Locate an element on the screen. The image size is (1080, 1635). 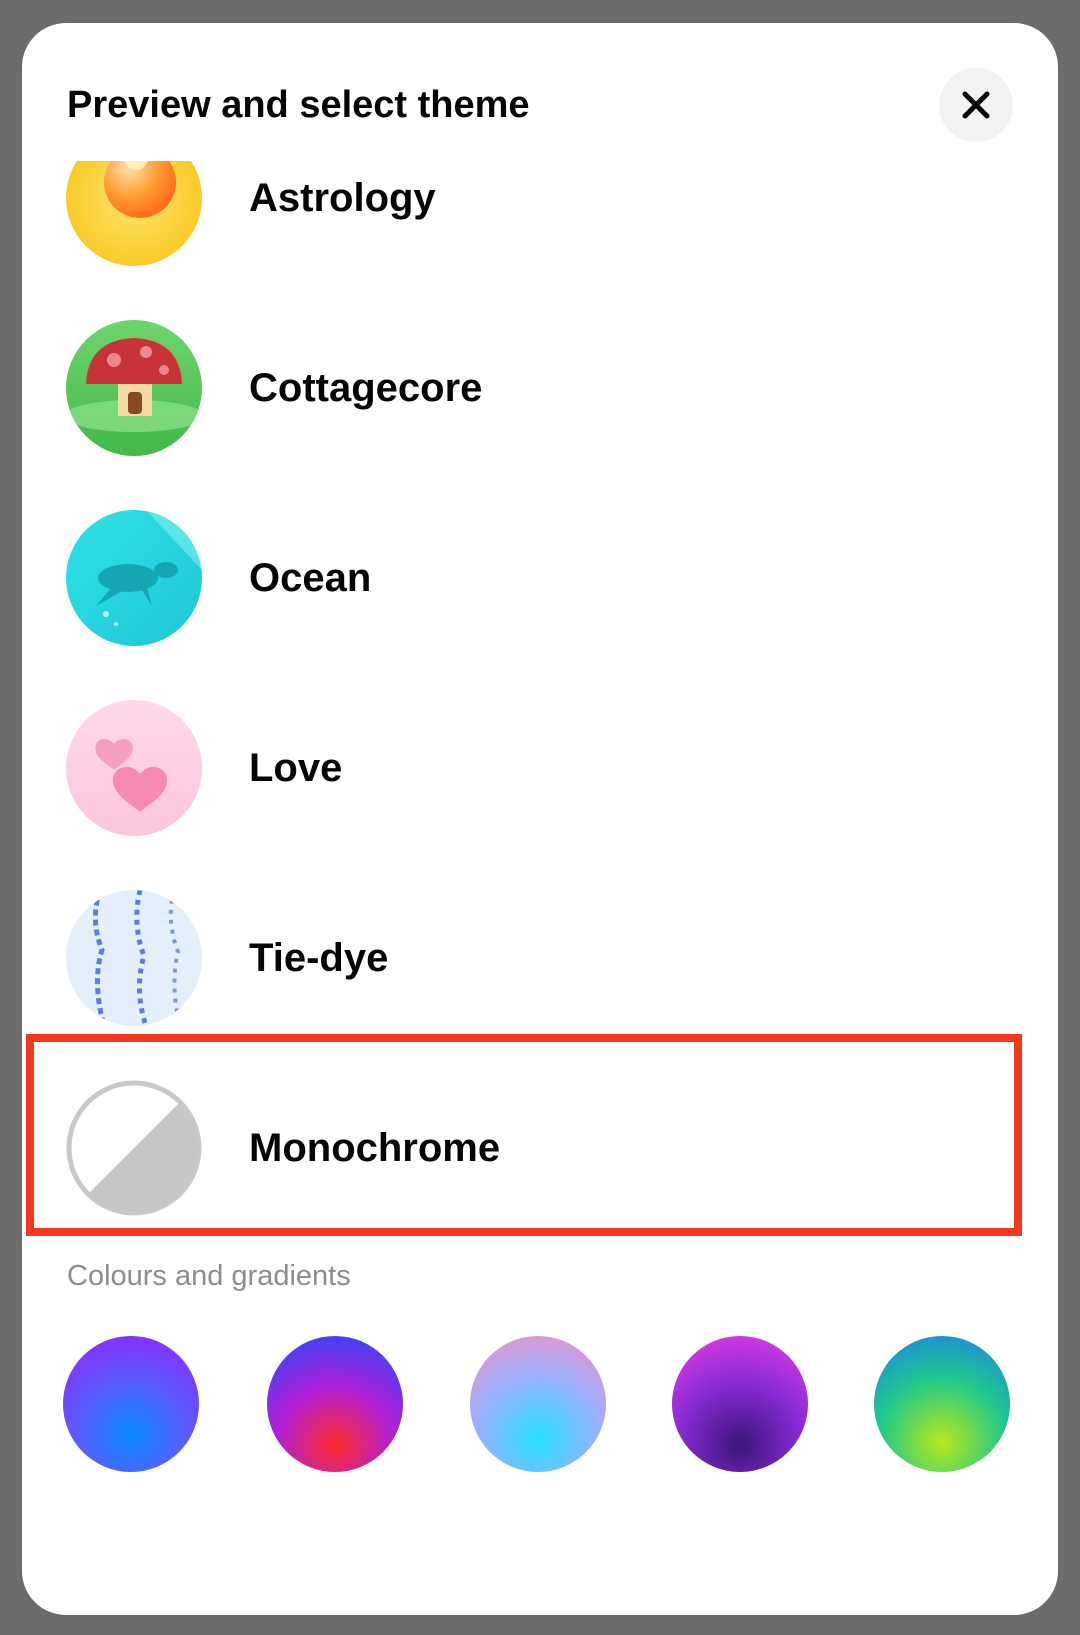
tie-dye-pattern-icon is located at coordinates (134, 958).